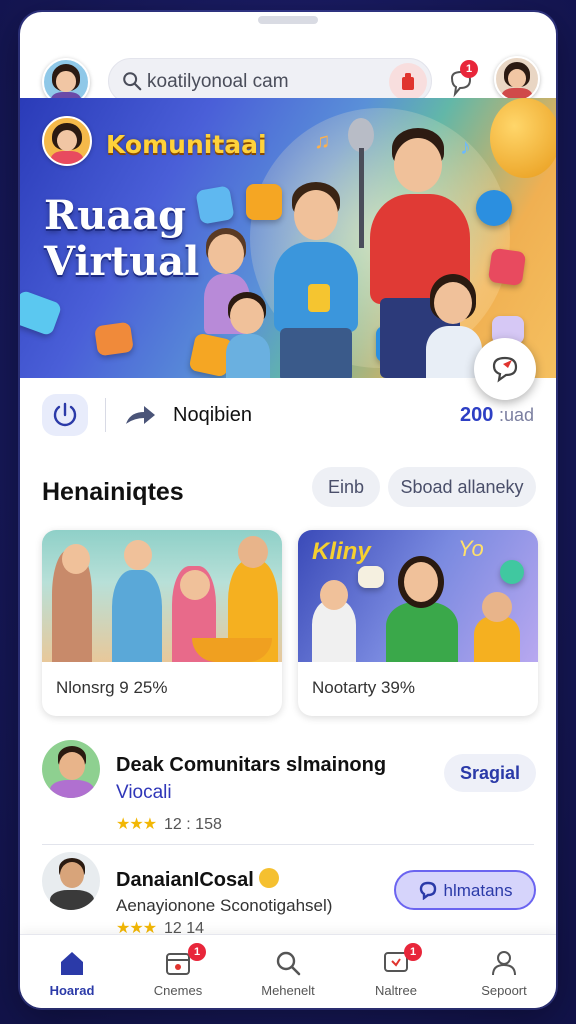 This screenshot has height=1024, width=576. I want to click on nav-profile: Sepoort, so click(504, 971).